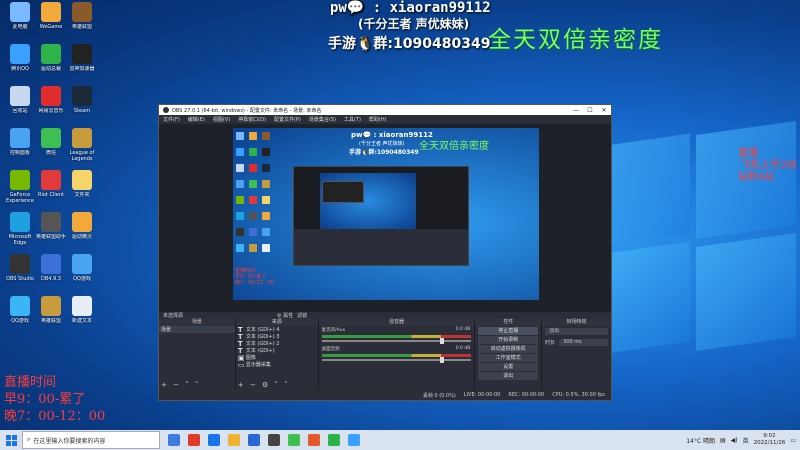 The width and height of the screenshot is (800, 450). I want to click on close-icon: ✕, so click(604, 110).